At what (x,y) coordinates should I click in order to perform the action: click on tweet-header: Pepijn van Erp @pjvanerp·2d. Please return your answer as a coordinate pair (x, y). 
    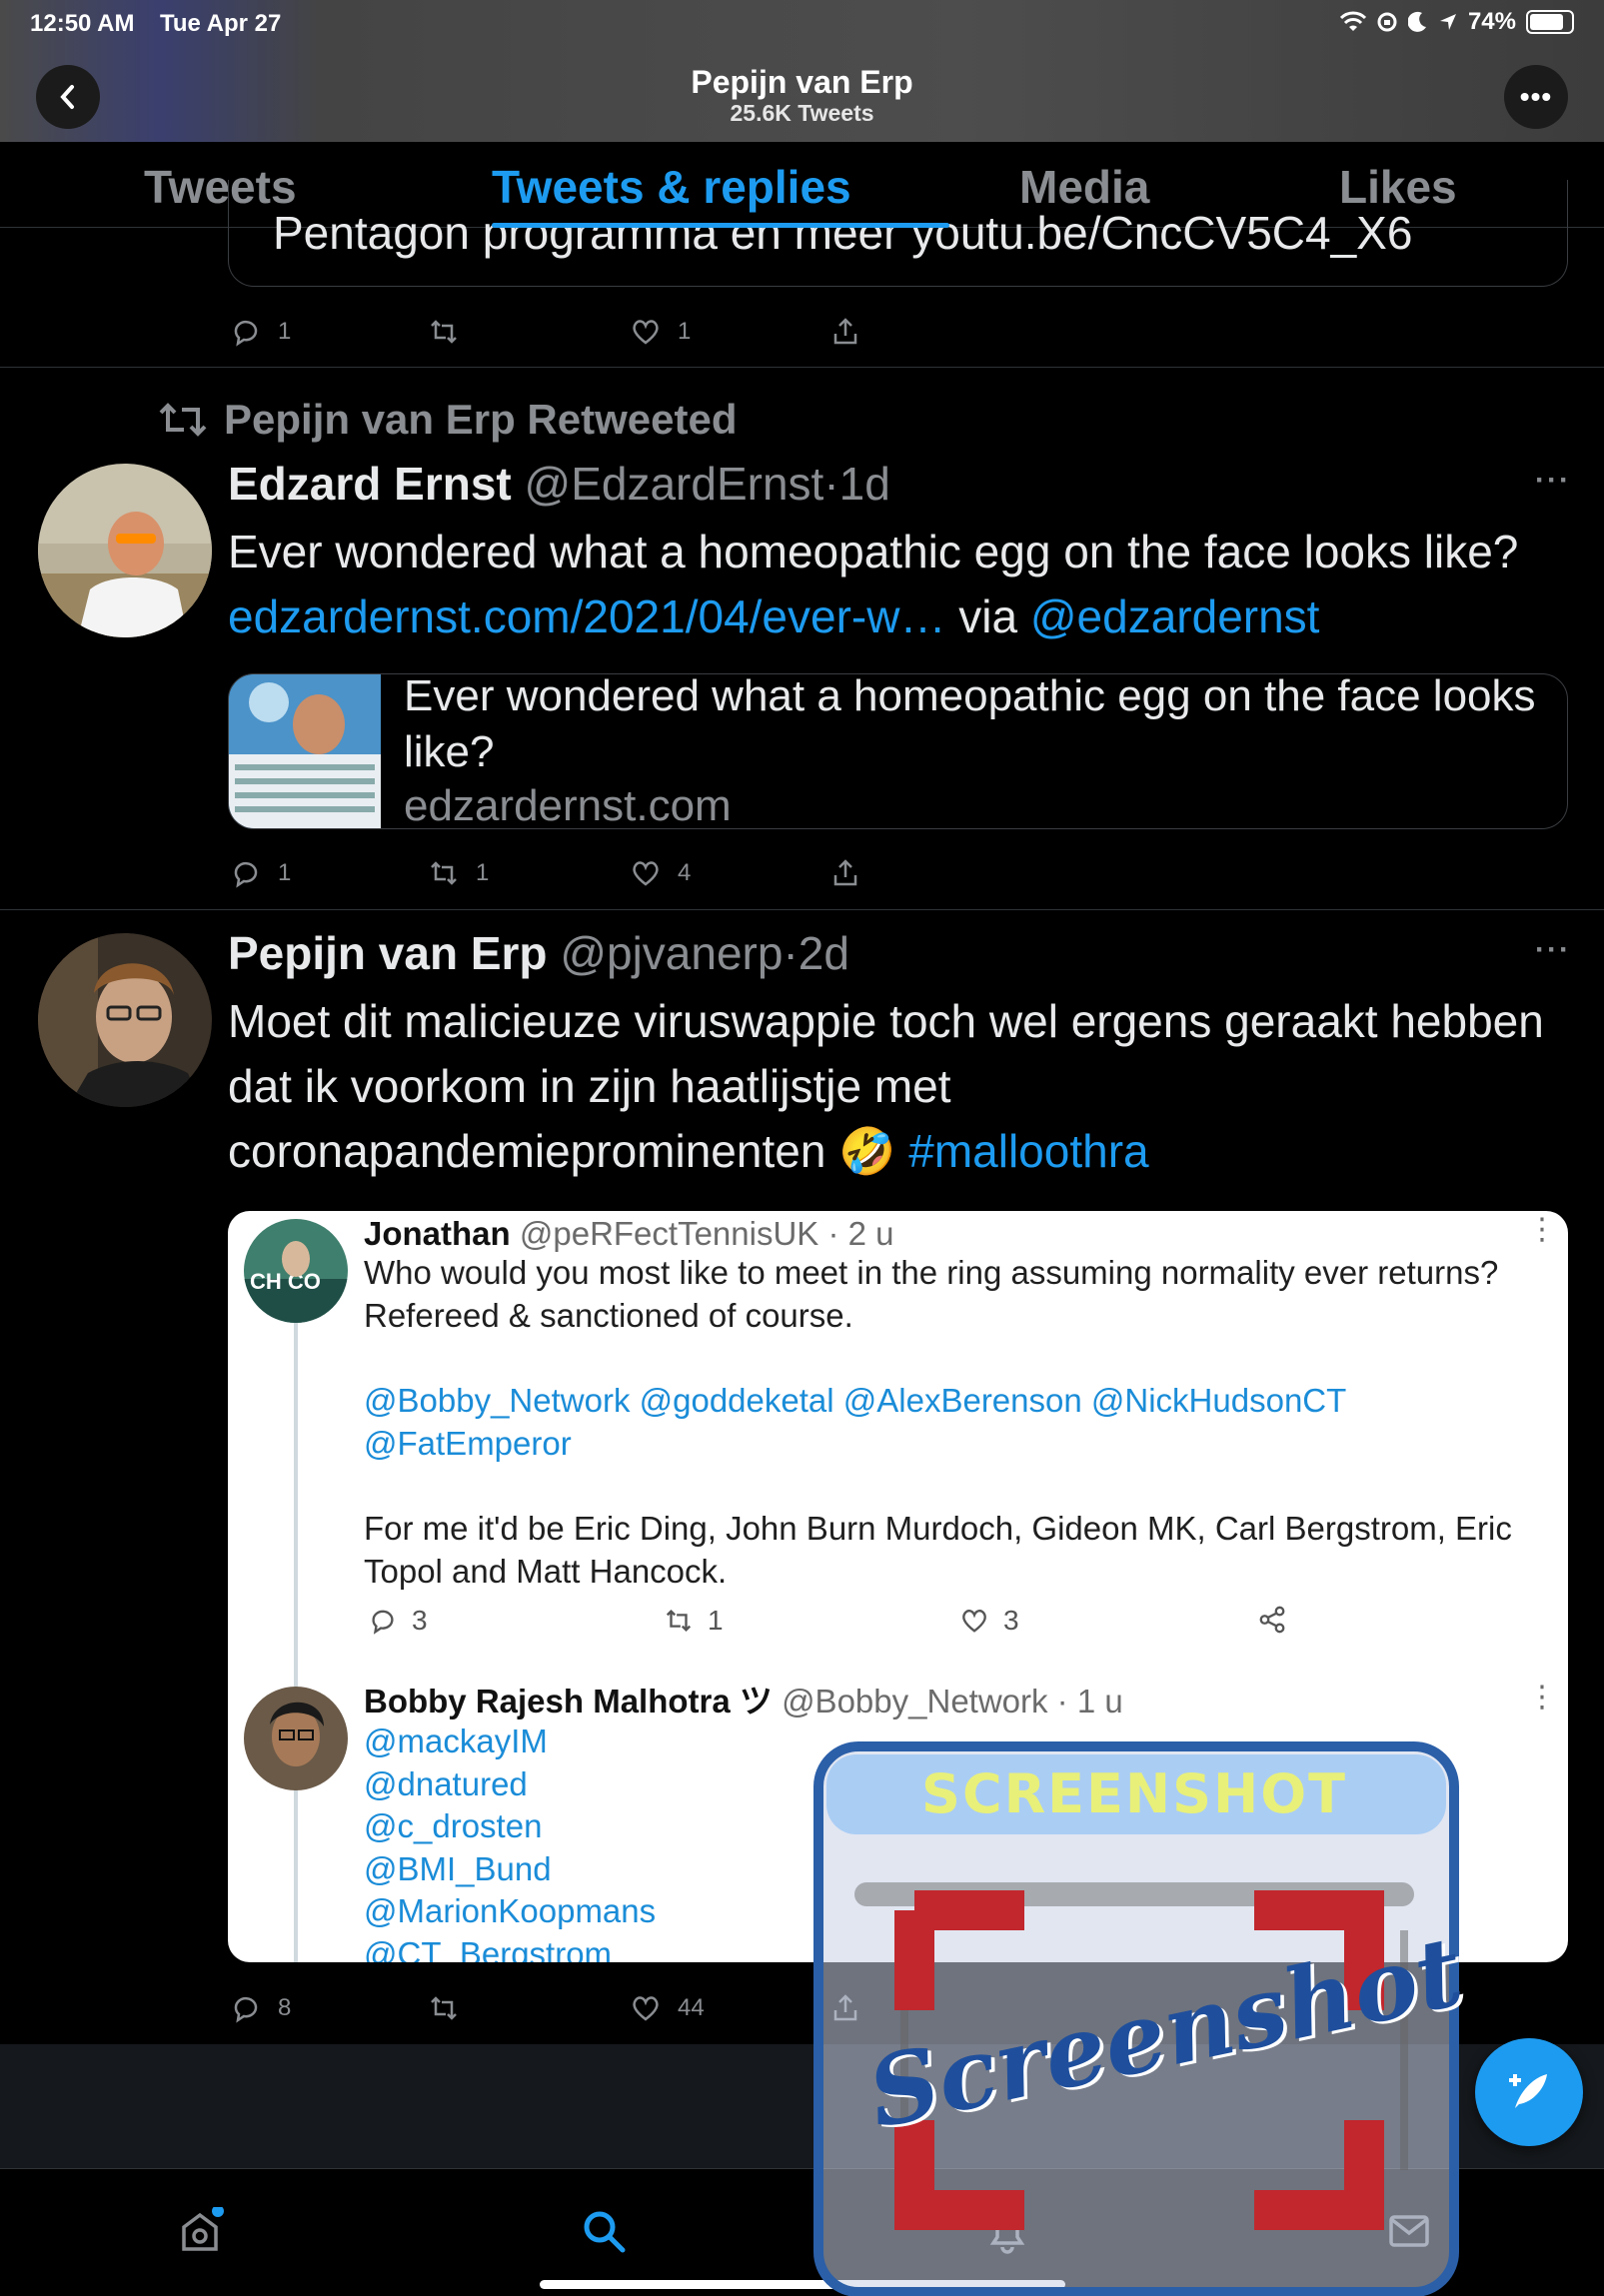
    Looking at the image, I should click on (538, 953).